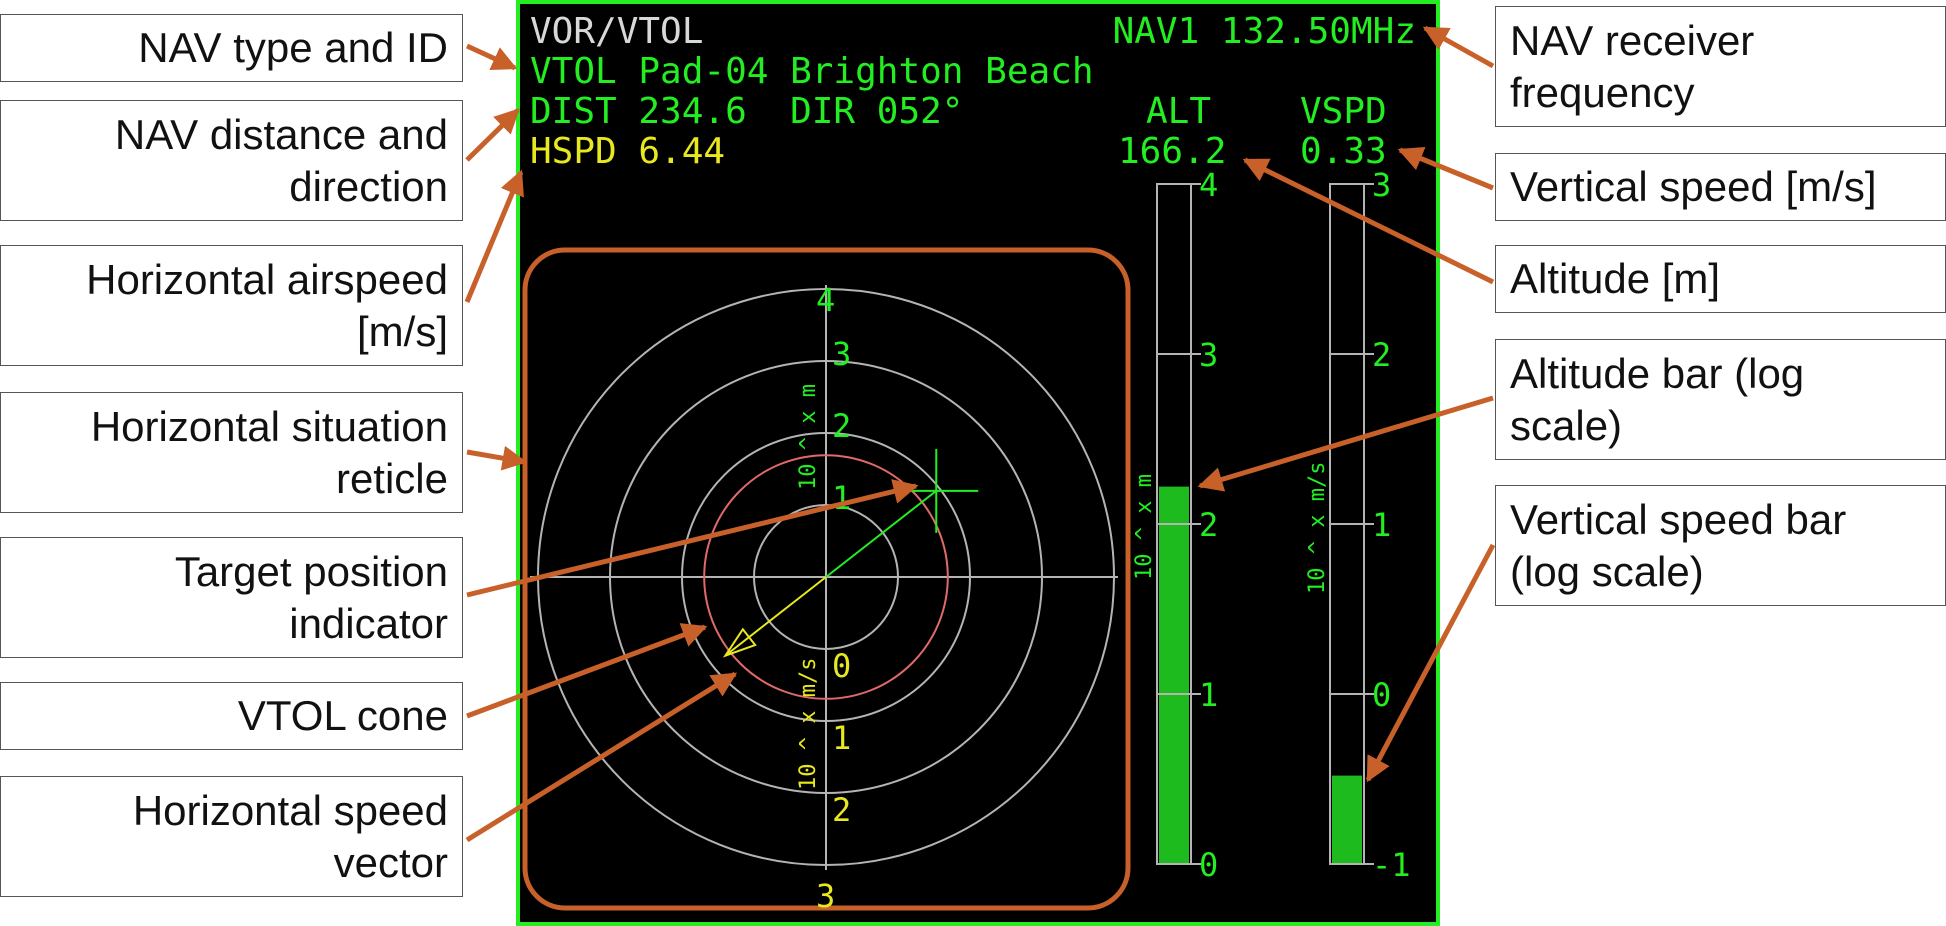 The image size is (1946, 926). Describe the element at coordinates (1208, 695) in the screenshot. I see `alt-bar-tick-label-3: 1` at that location.